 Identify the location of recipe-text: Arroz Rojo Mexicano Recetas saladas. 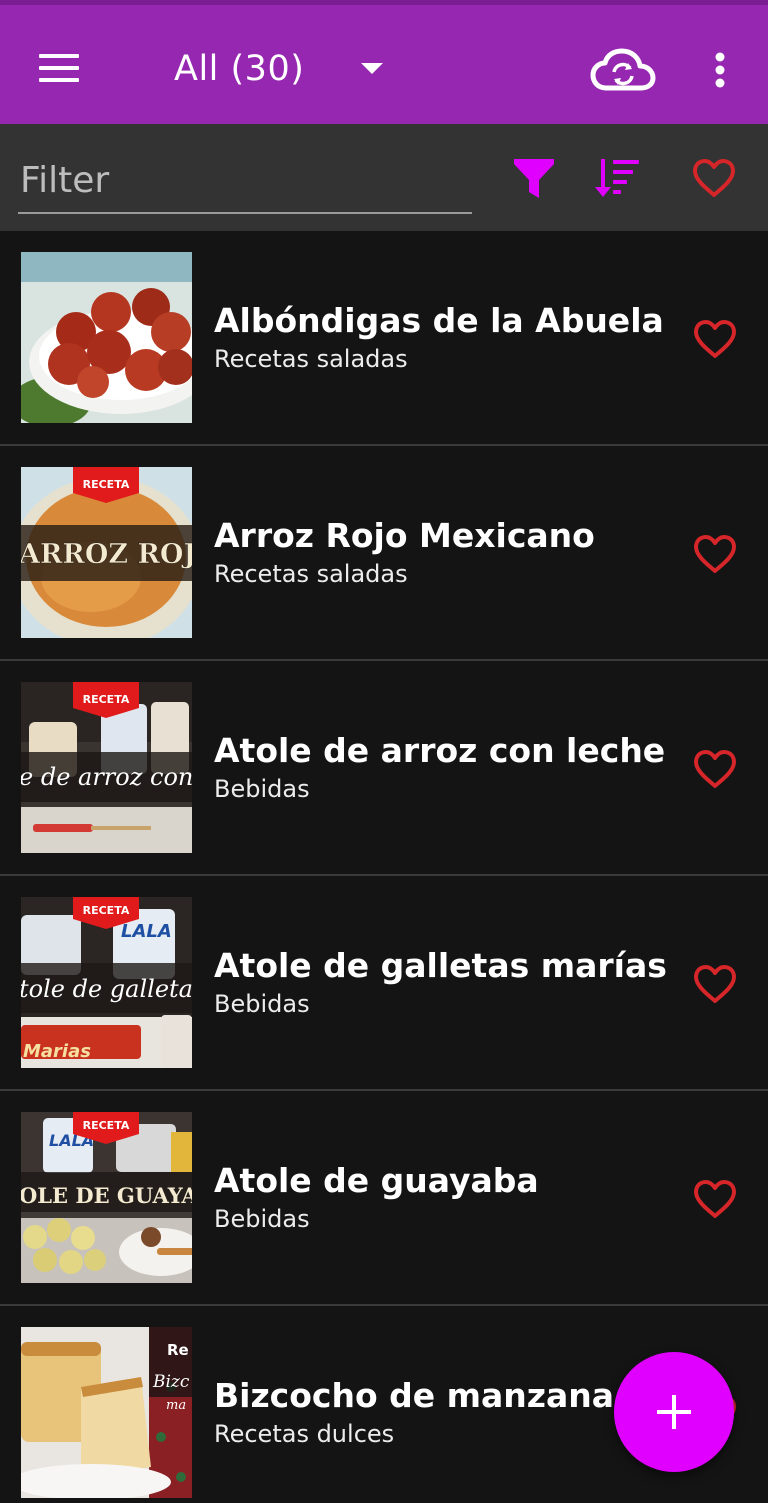
(444, 552).